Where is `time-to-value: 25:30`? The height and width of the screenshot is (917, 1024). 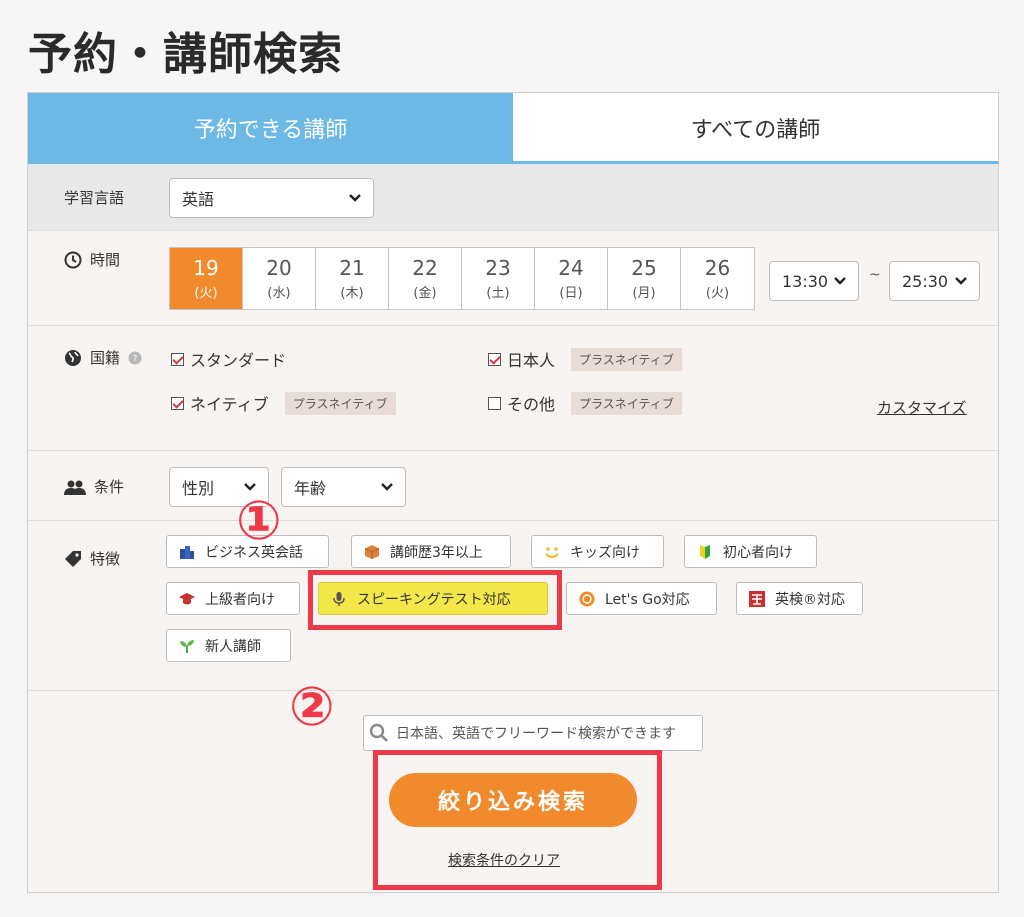
time-to-value: 25:30 is located at coordinates (925, 281).